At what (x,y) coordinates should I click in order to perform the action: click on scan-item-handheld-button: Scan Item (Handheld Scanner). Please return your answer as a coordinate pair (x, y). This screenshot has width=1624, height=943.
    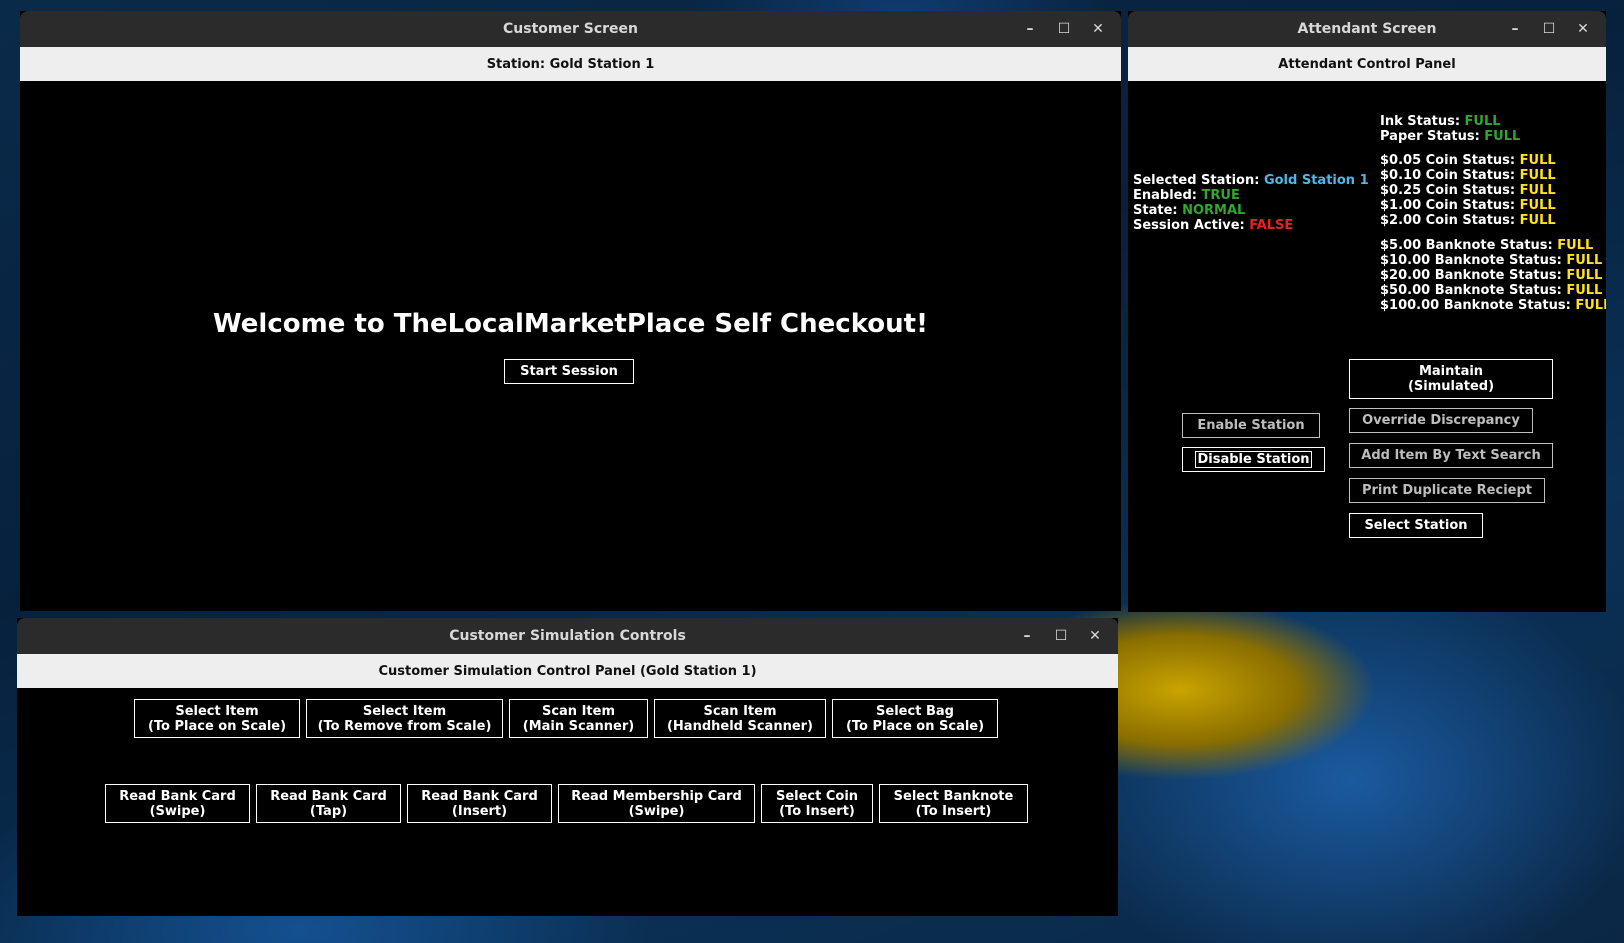
    Looking at the image, I should click on (740, 718).